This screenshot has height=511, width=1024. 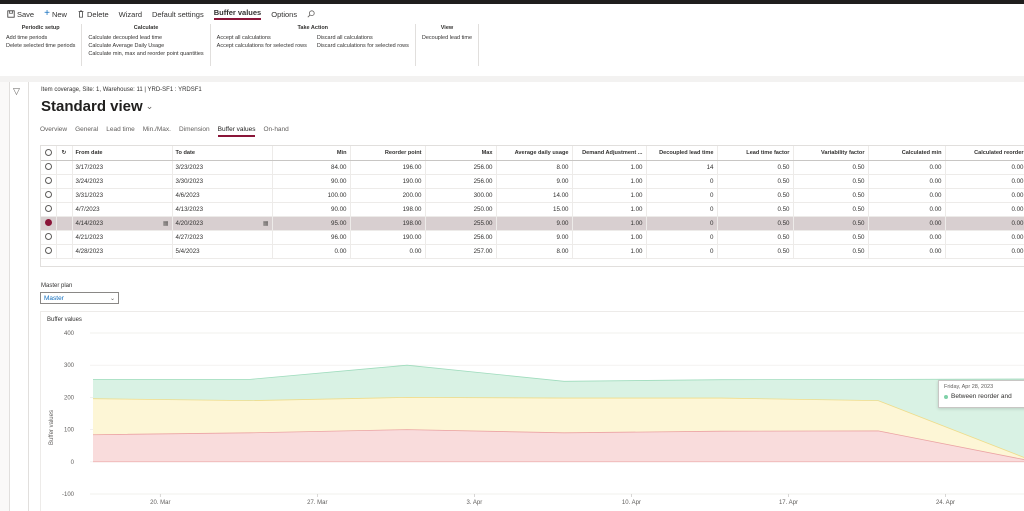 I want to click on table-cell: 95.00, so click(x=311, y=223).